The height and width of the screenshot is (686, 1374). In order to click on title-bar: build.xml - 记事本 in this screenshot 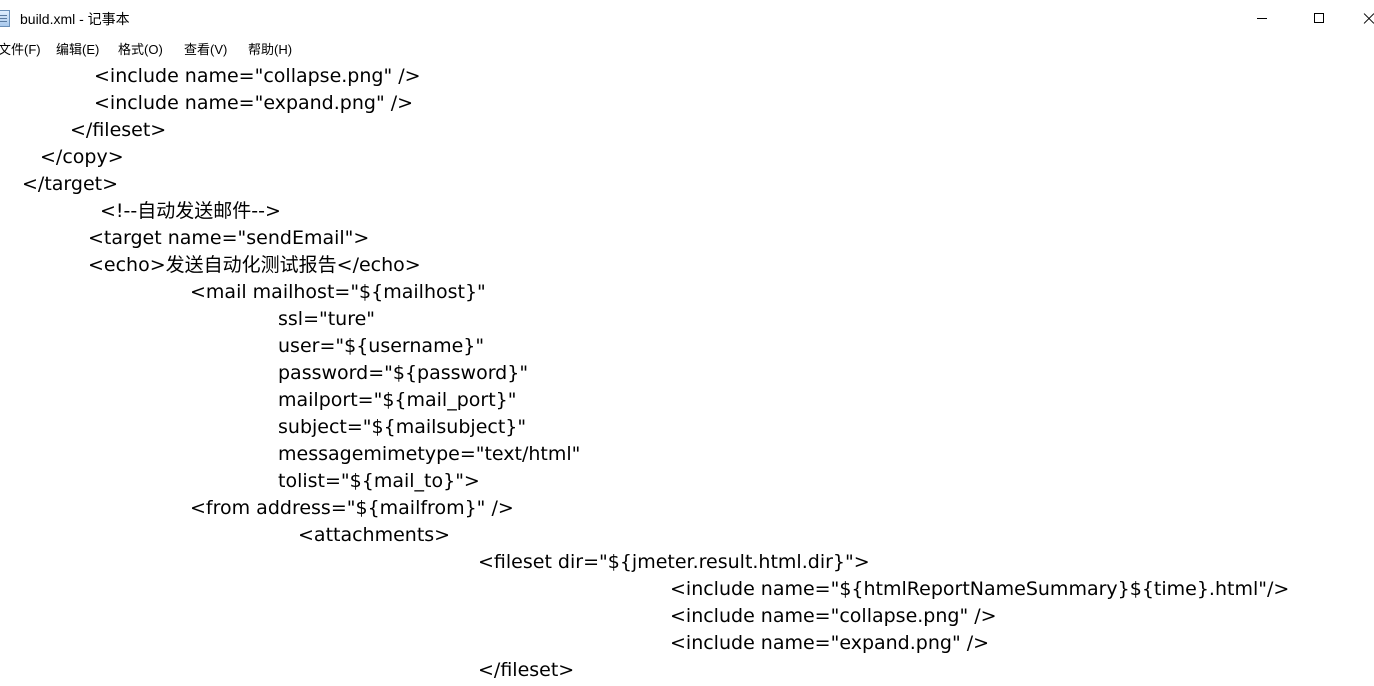, I will do `click(687, 19)`.